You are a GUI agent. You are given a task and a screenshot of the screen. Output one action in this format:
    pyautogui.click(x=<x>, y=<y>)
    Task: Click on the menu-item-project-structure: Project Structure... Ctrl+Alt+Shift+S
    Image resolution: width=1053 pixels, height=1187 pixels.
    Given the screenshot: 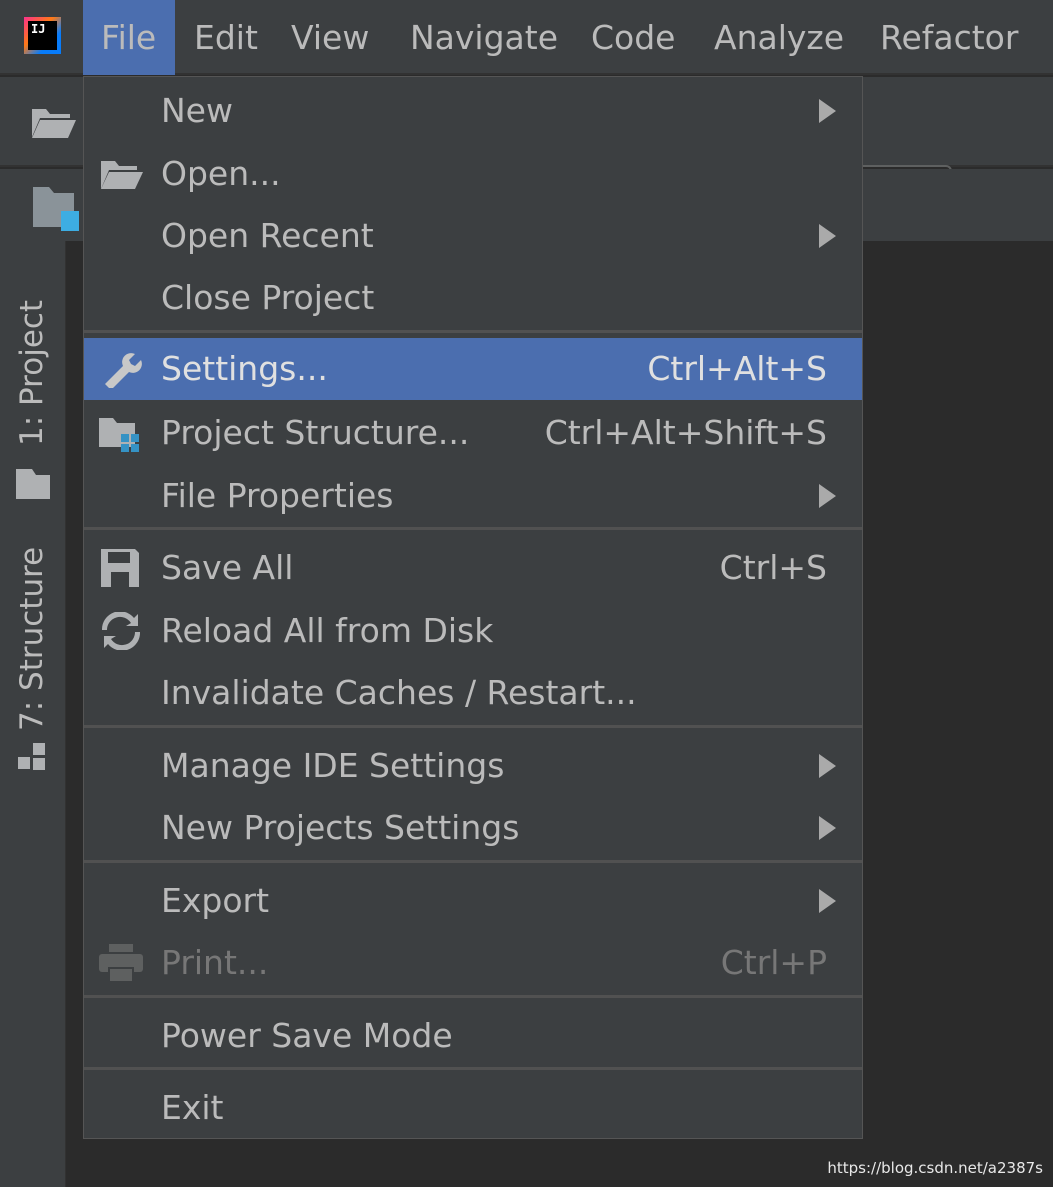 What is the action you would take?
    pyautogui.click(x=473, y=433)
    